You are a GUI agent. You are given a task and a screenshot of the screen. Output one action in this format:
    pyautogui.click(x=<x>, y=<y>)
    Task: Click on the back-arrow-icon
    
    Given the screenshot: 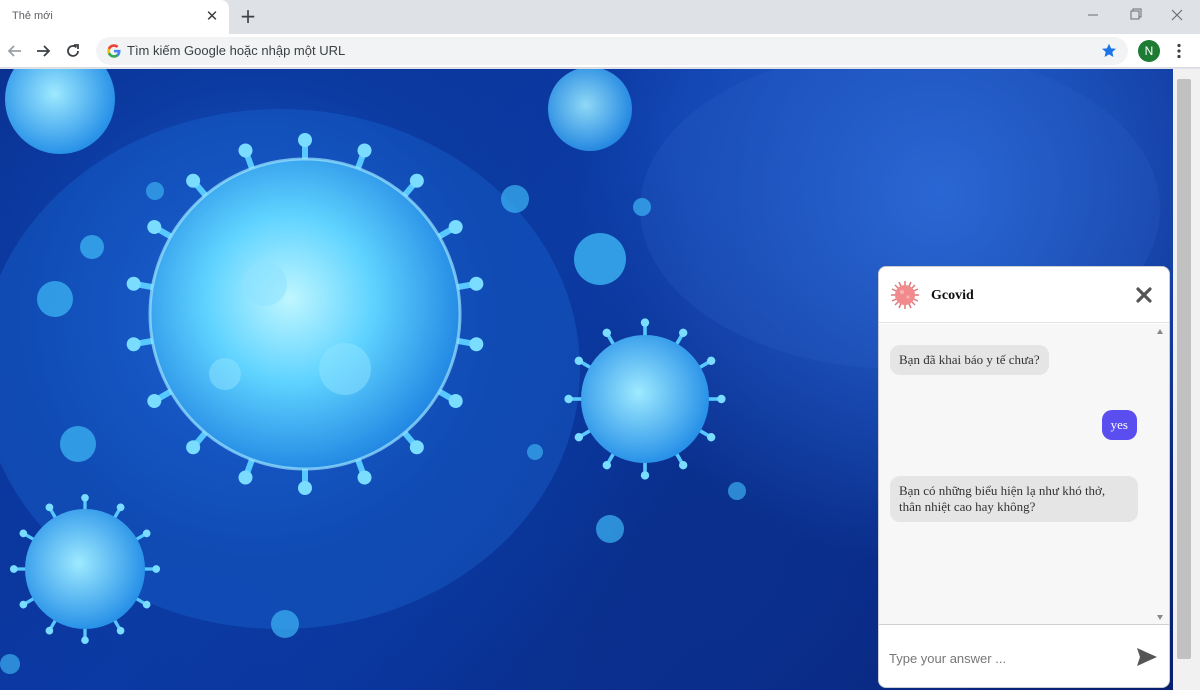 What is the action you would take?
    pyautogui.click(x=15, y=51)
    